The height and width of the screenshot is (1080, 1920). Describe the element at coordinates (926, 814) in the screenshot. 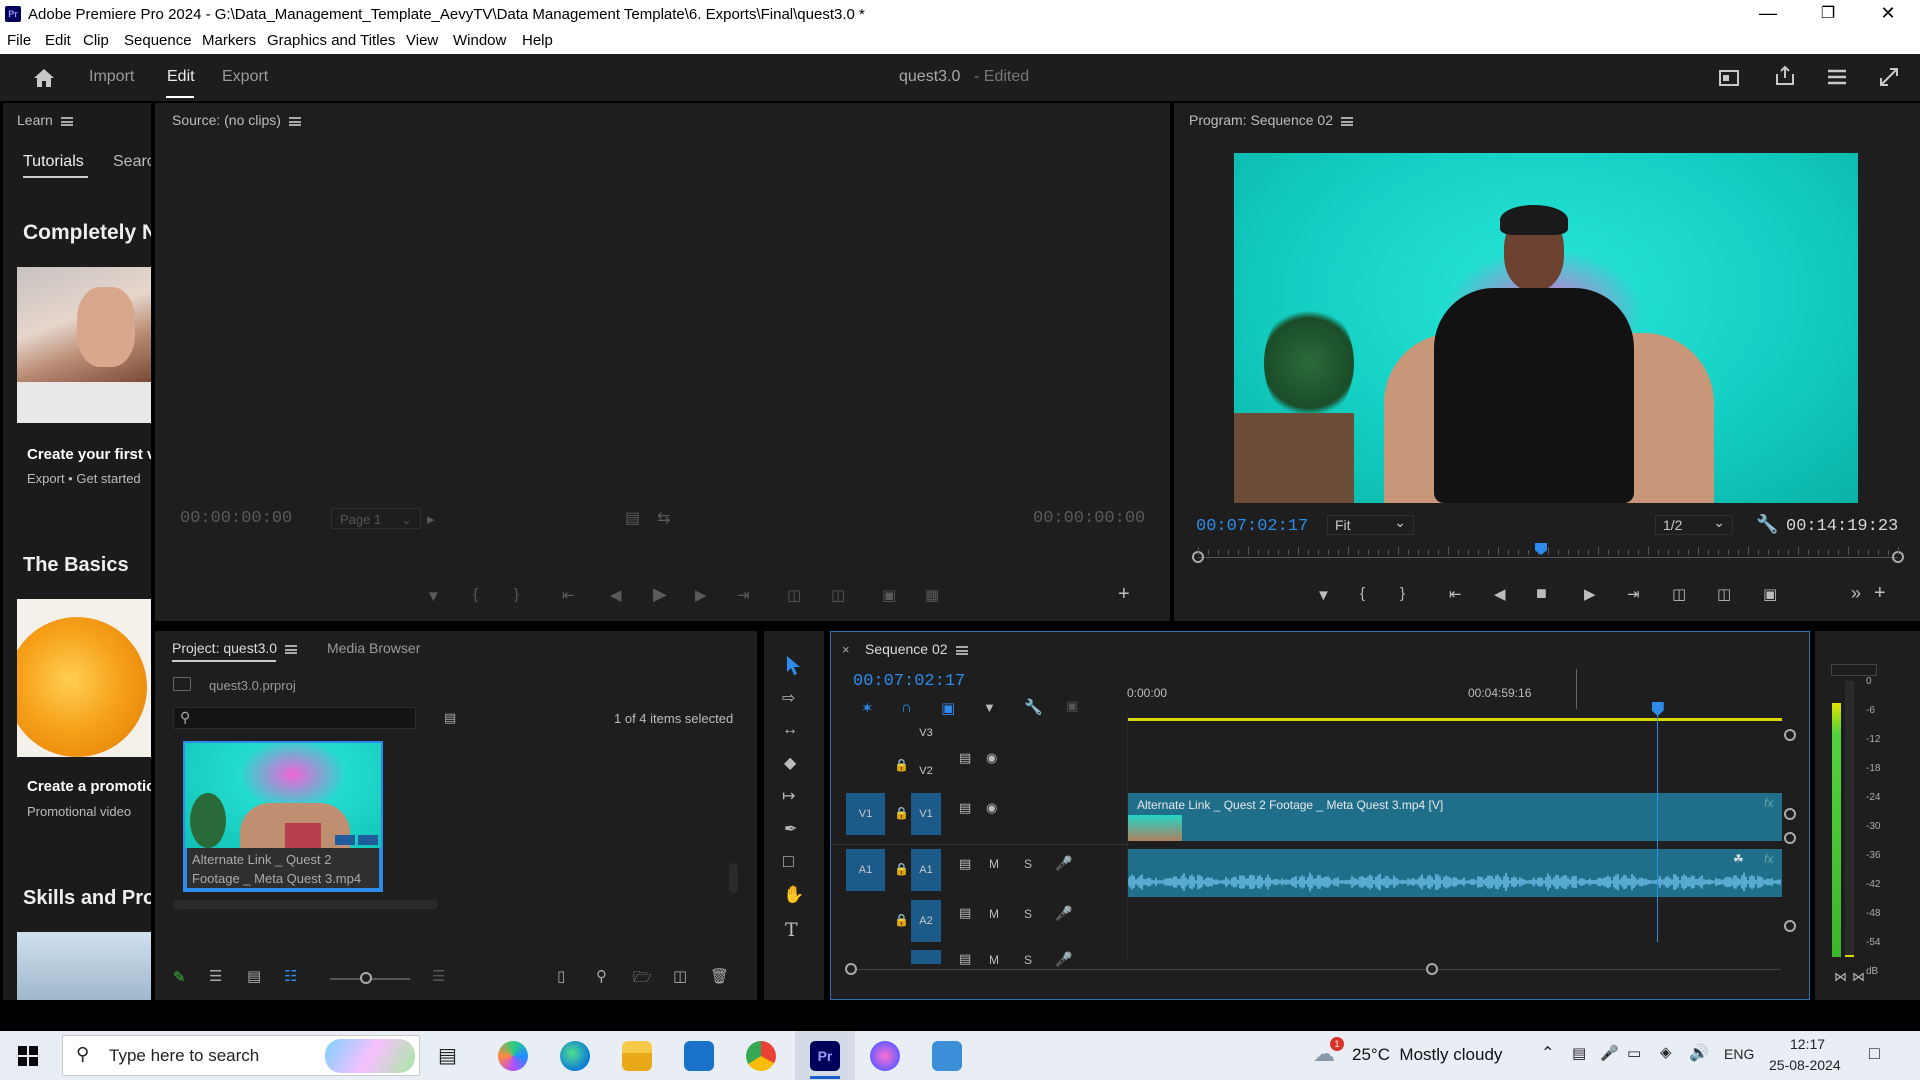

I see `track-v1-target: V1` at that location.